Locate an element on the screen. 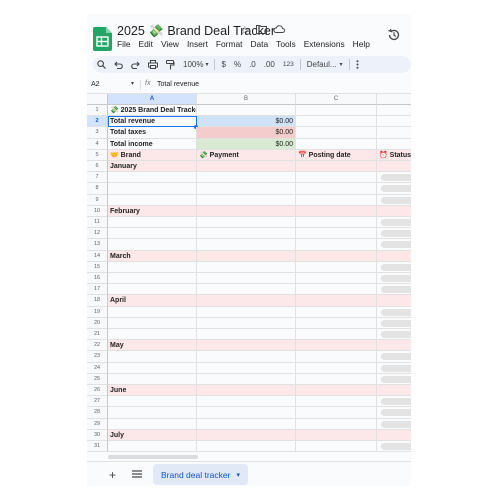  column-header-b: B is located at coordinates (246, 99).